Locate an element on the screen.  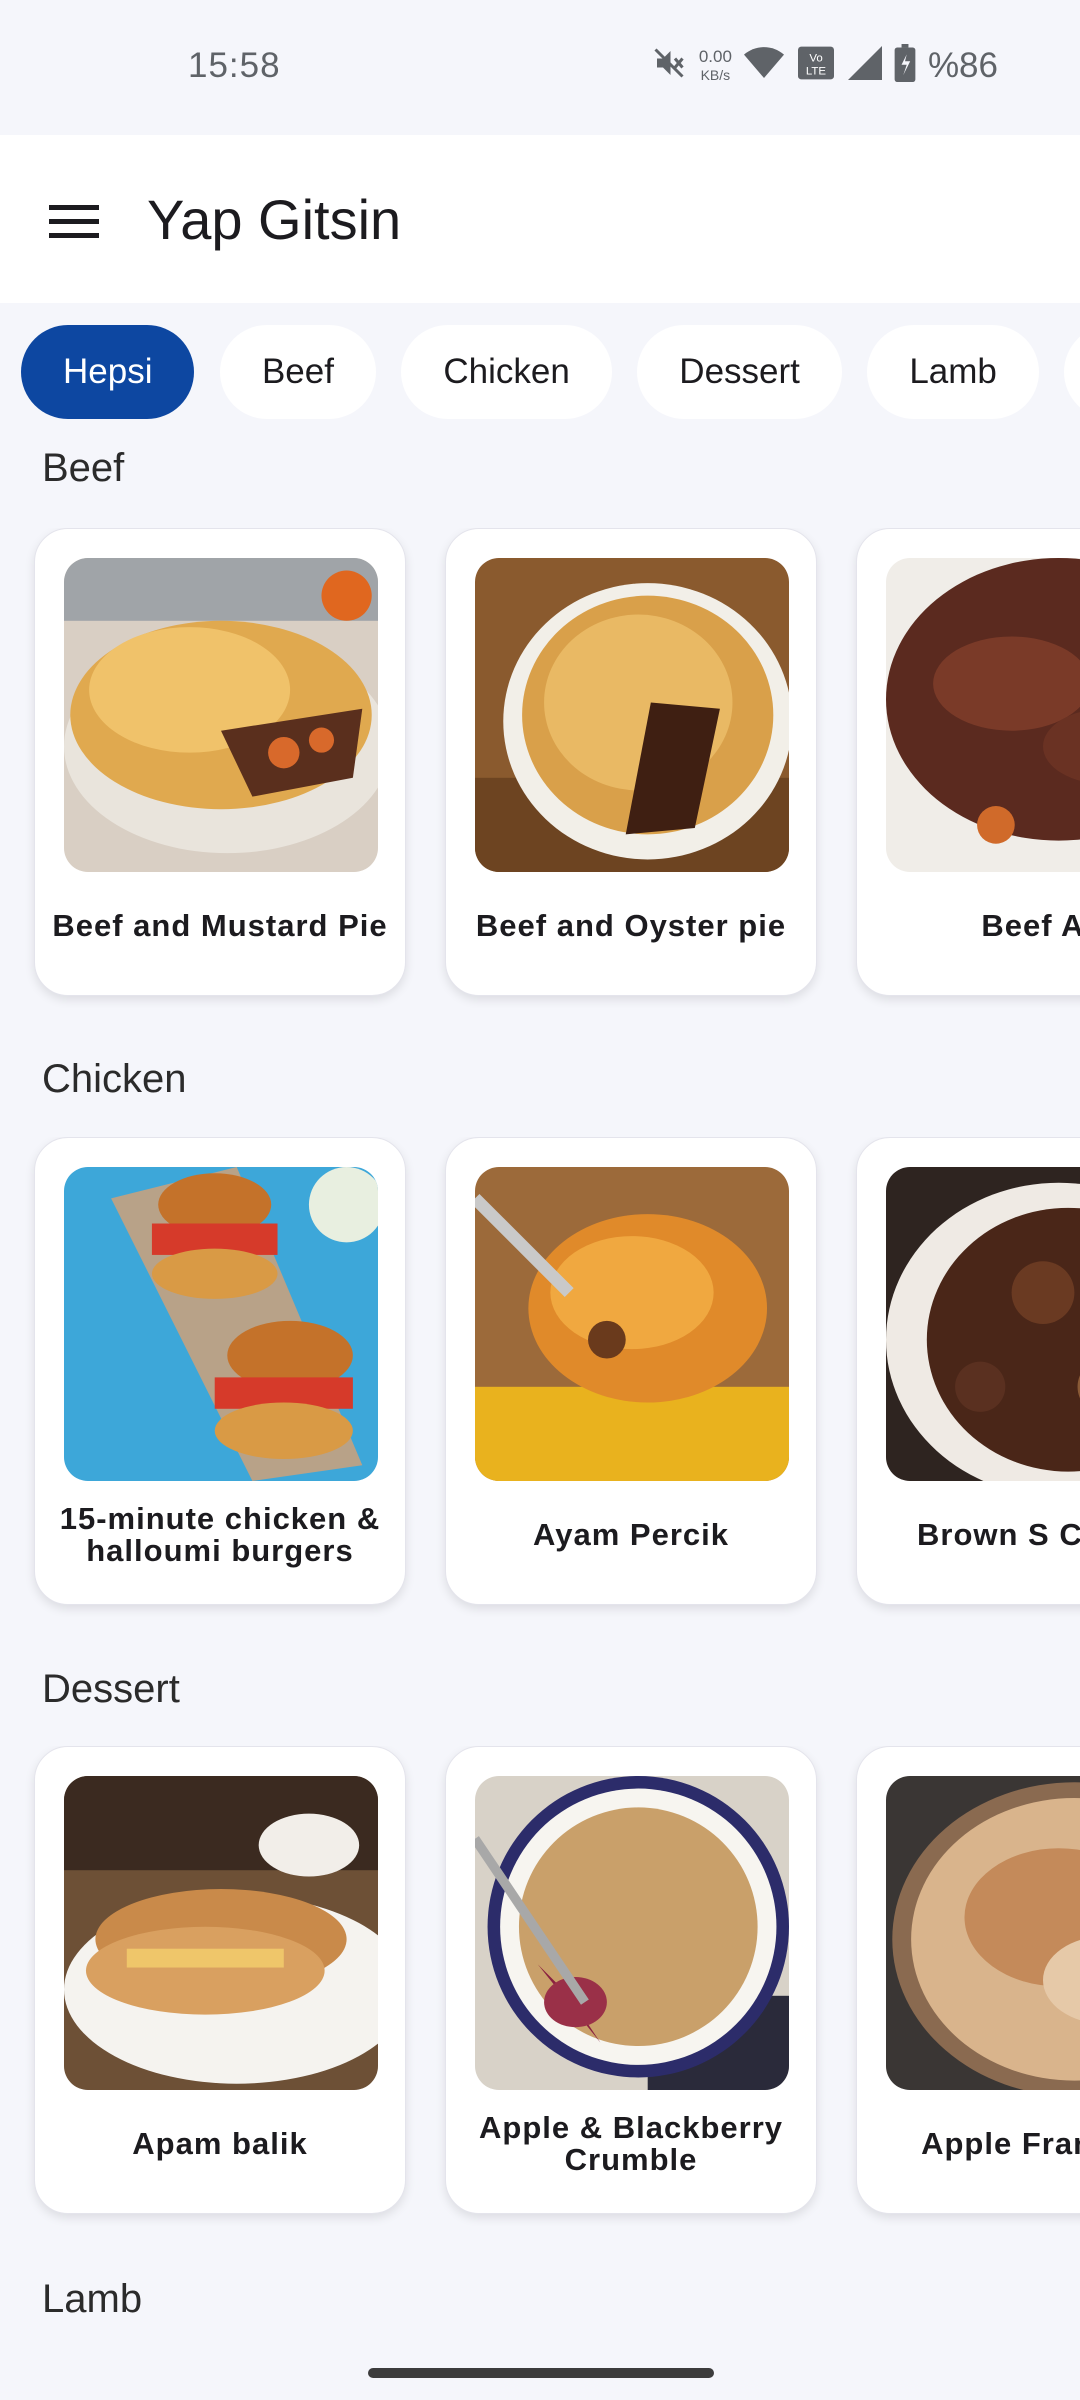
recipe-card: Ayam Percik is located at coordinates (631, 1371).